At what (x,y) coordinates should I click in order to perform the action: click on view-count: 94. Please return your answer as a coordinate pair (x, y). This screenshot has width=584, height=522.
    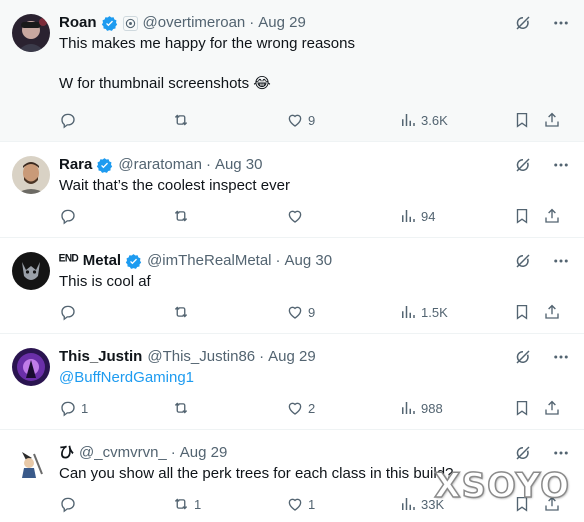
    Looking at the image, I should click on (428, 216).